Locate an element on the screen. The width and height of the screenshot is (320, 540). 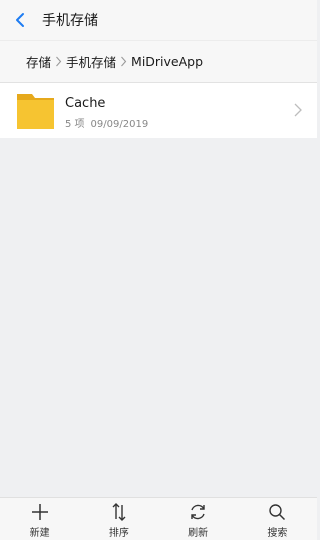
sort-label: 排序 is located at coordinates (118, 533).